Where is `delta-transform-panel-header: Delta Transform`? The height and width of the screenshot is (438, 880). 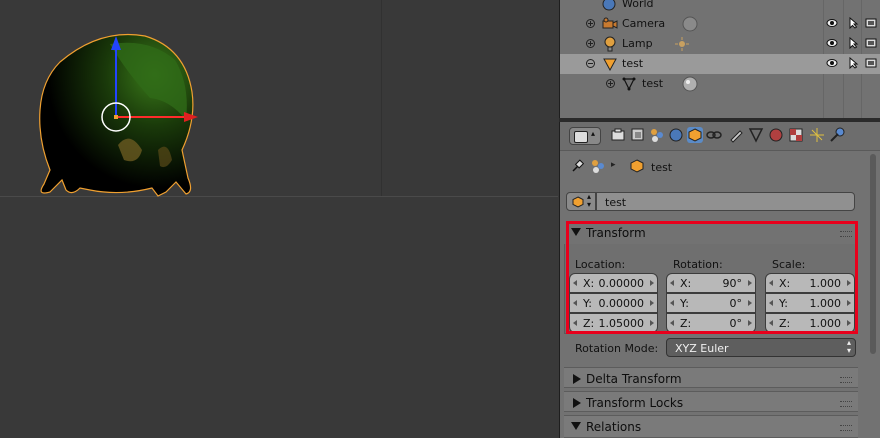 delta-transform-panel-header: Delta Transform is located at coordinates (711, 377).